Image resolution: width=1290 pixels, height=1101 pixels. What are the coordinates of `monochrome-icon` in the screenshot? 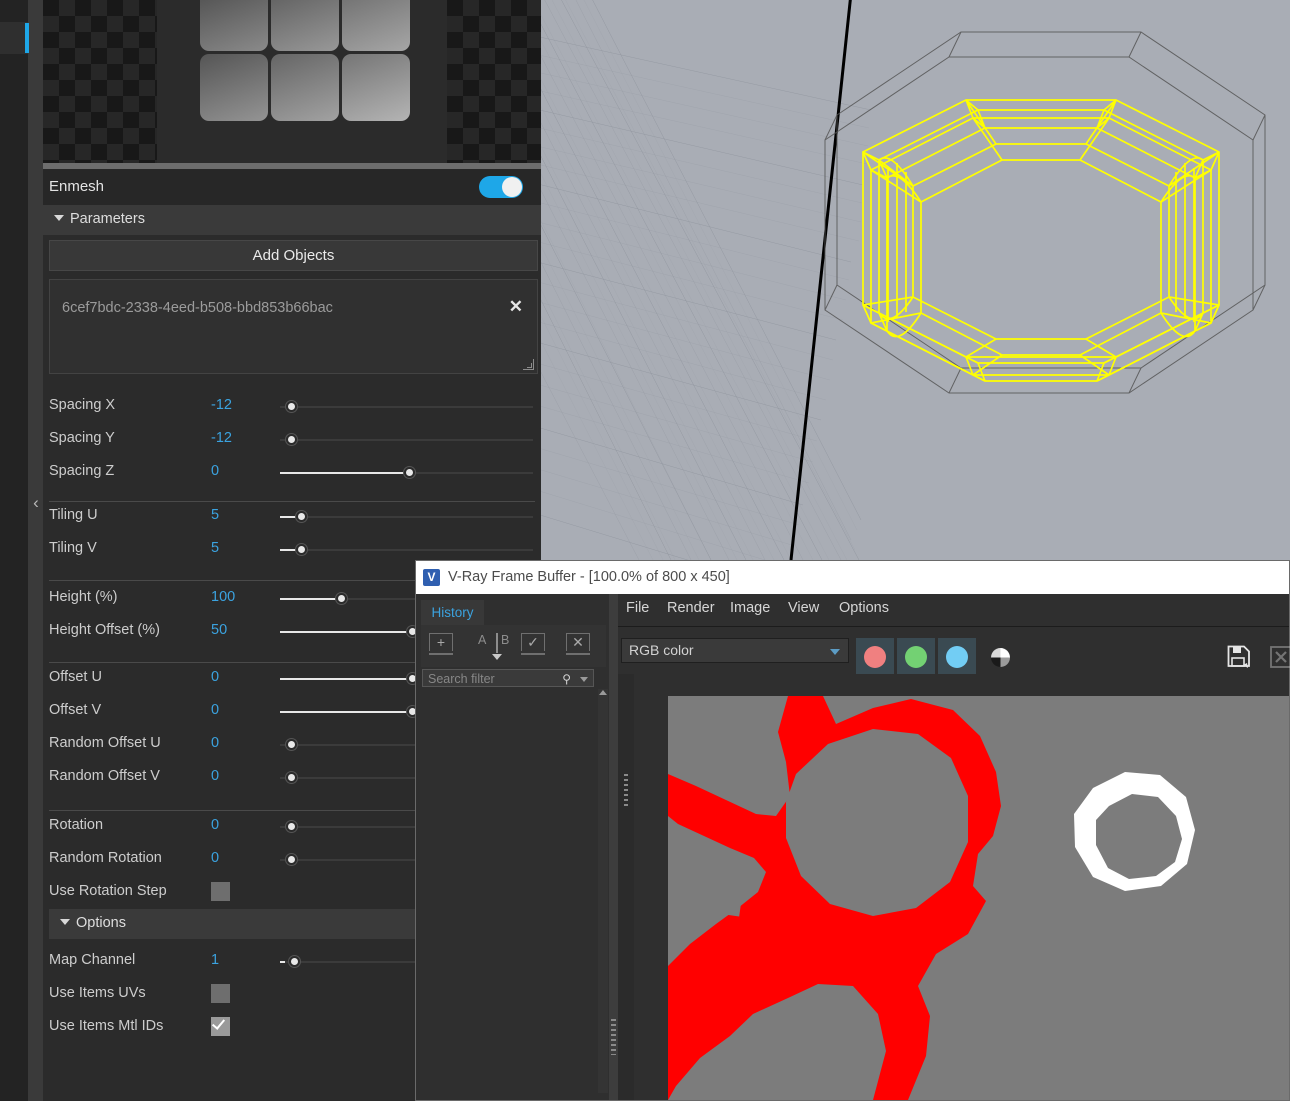 It's located at (1000, 657).